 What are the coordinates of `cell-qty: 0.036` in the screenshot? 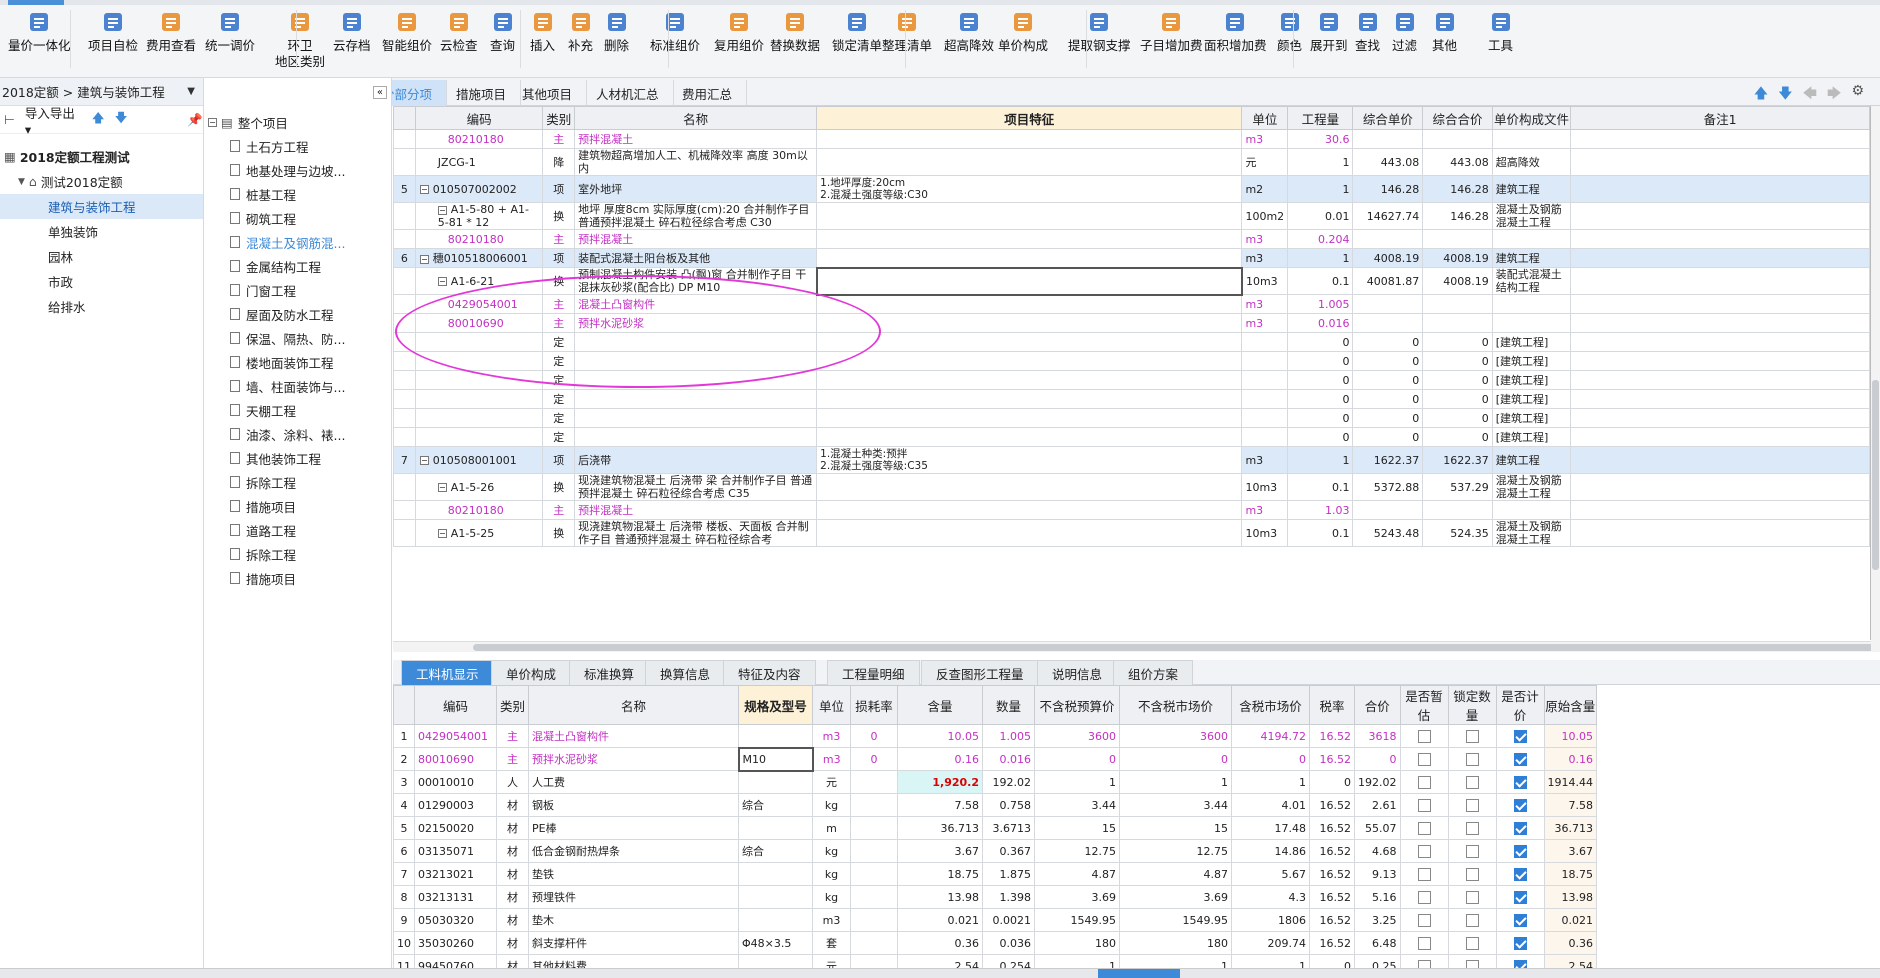 It's located at (1008, 943).